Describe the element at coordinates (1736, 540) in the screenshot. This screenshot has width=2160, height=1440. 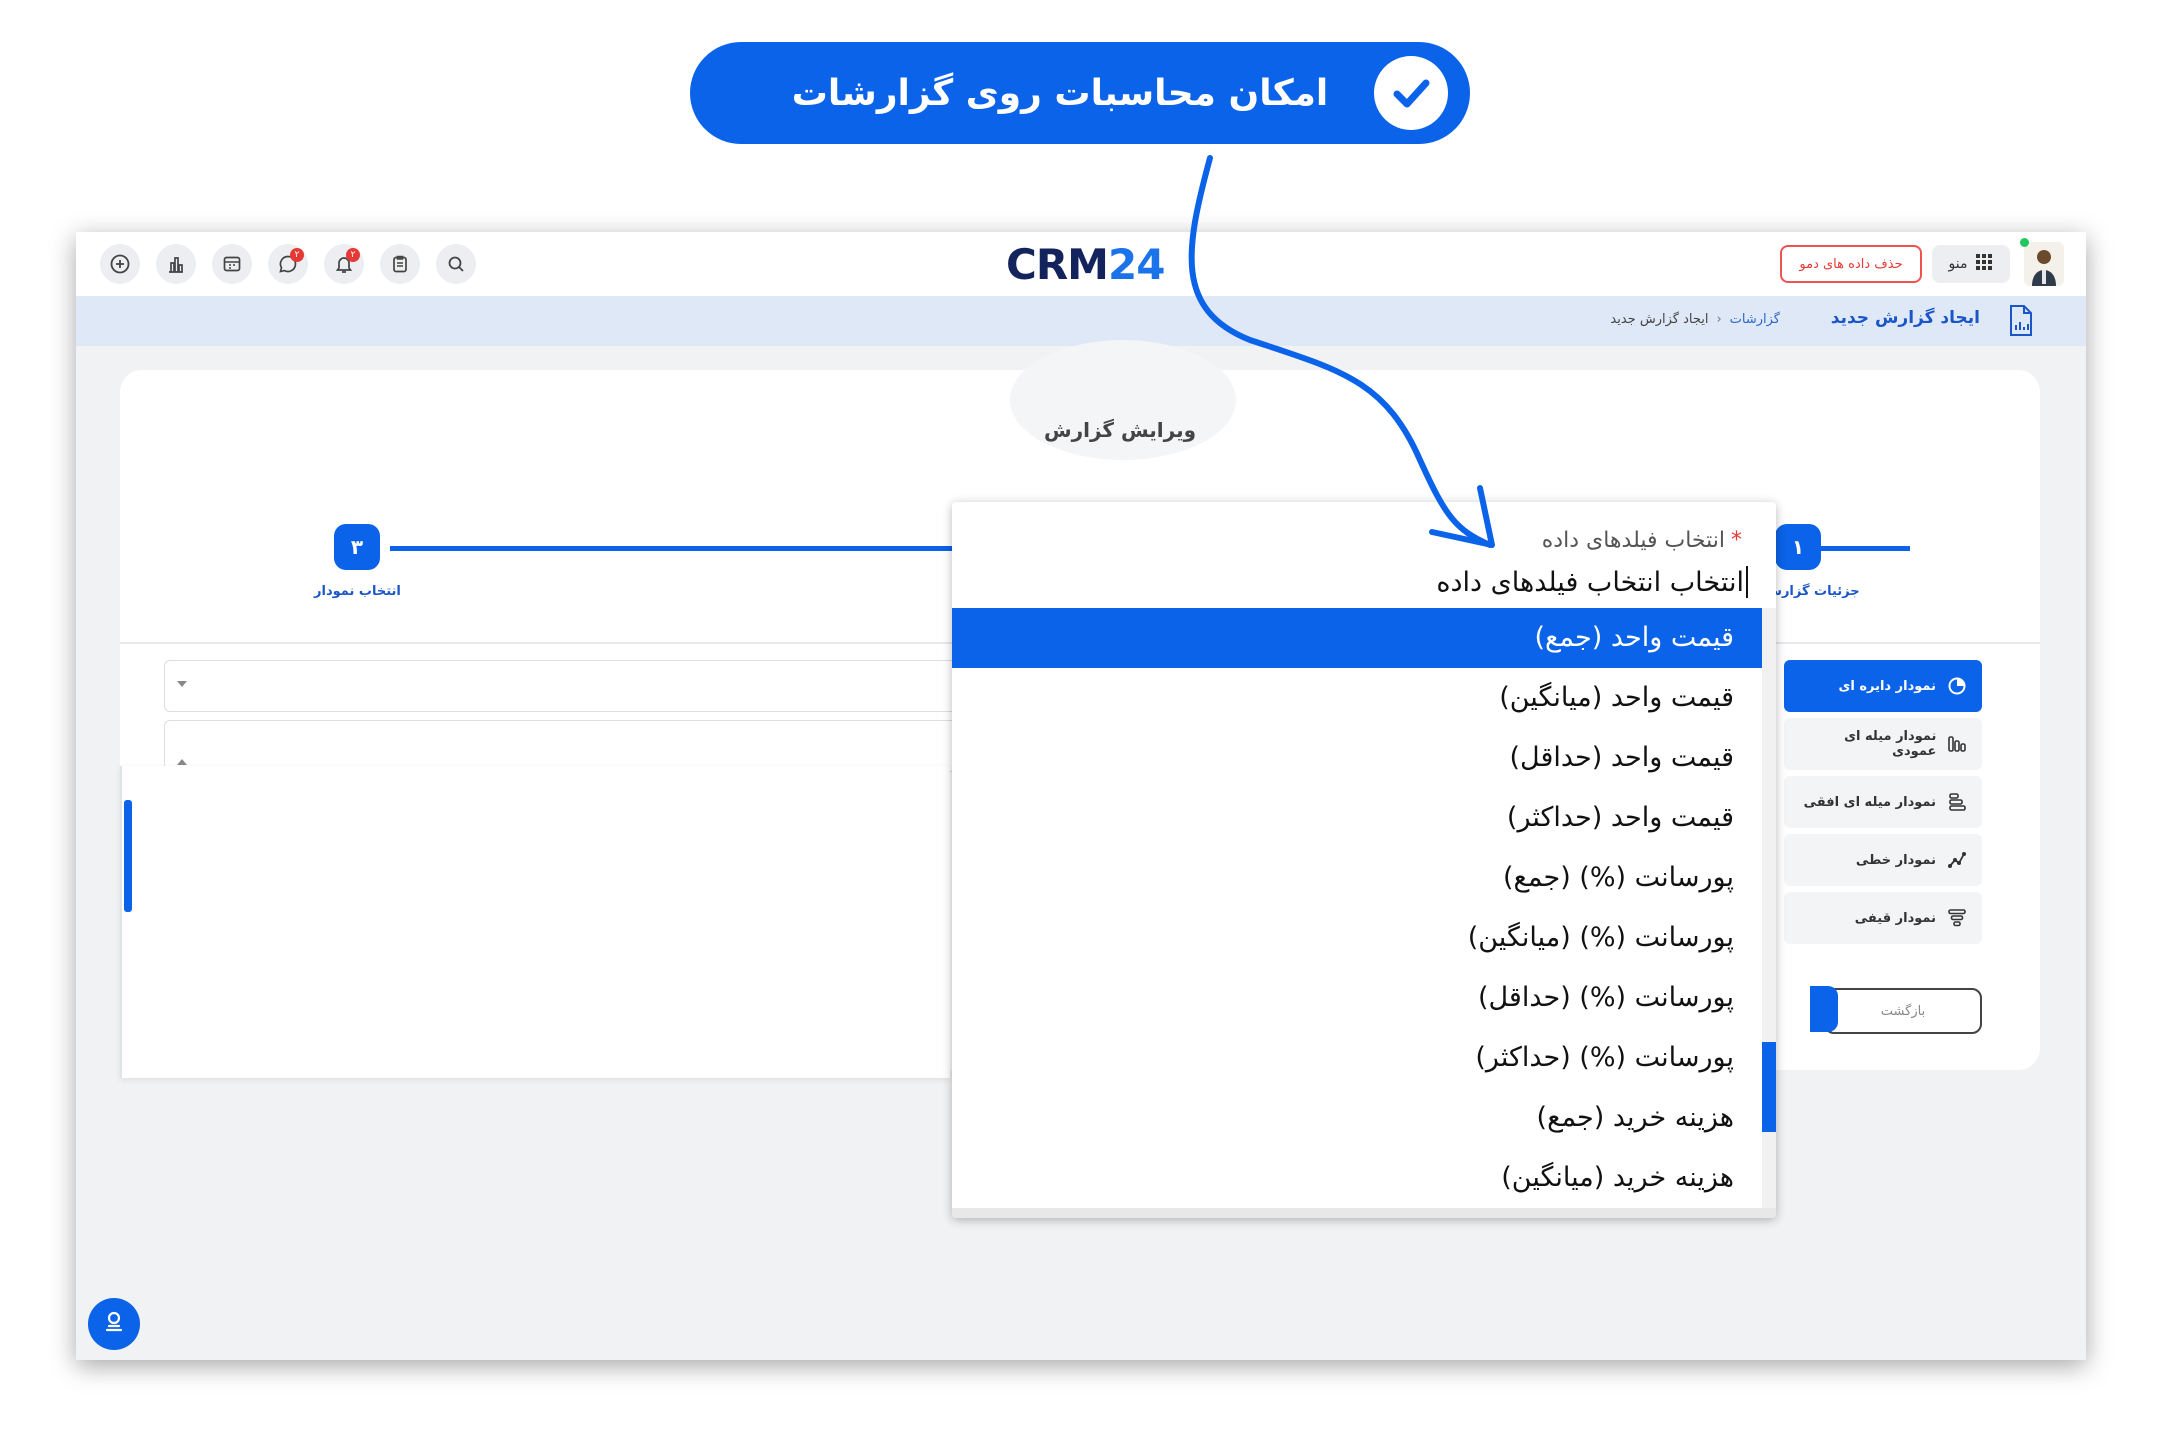
I see `required-mark: *` at that location.